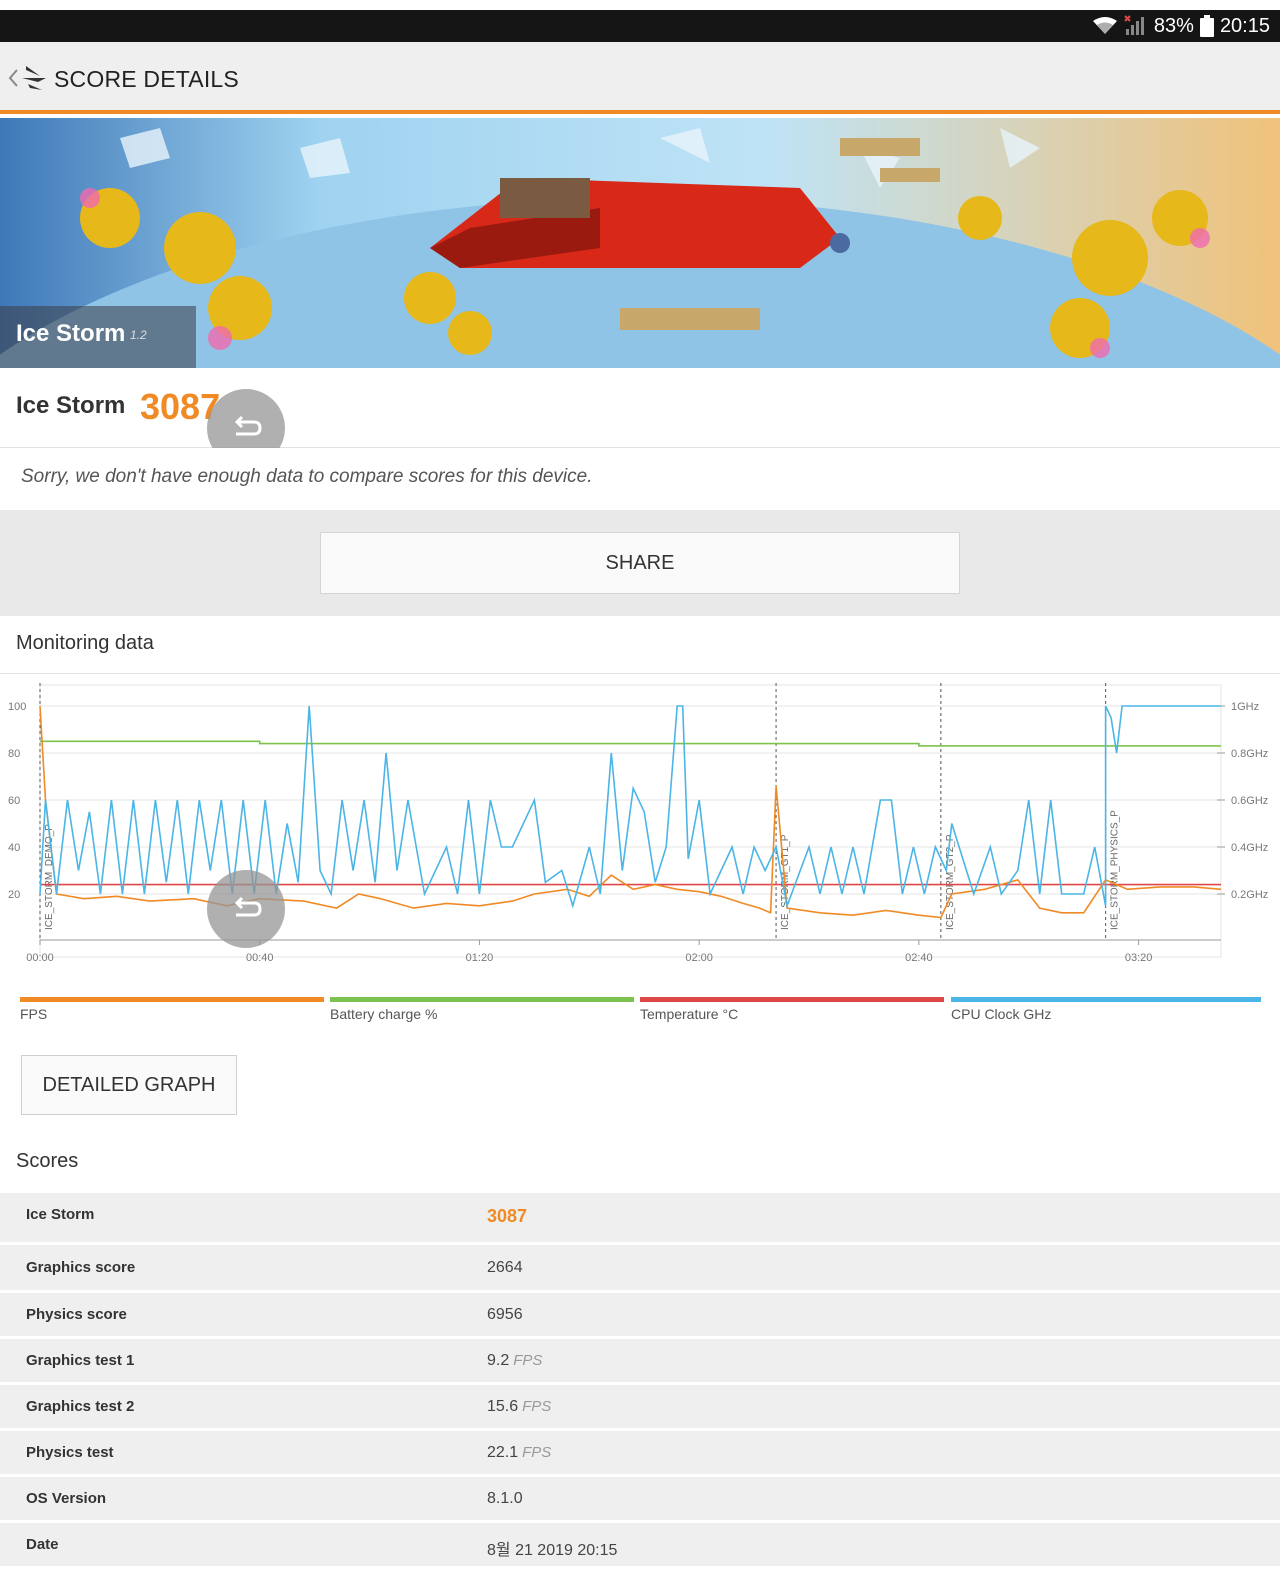  I want to click on legend-fps-label: FPS, so click(34, 1014).